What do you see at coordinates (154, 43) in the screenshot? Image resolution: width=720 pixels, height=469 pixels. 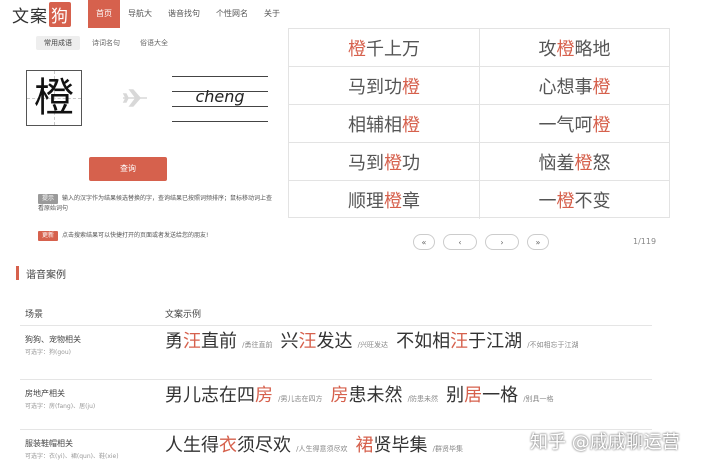 I see `tab-proverbs: 俗语大全` at bounding box center [154, 43].